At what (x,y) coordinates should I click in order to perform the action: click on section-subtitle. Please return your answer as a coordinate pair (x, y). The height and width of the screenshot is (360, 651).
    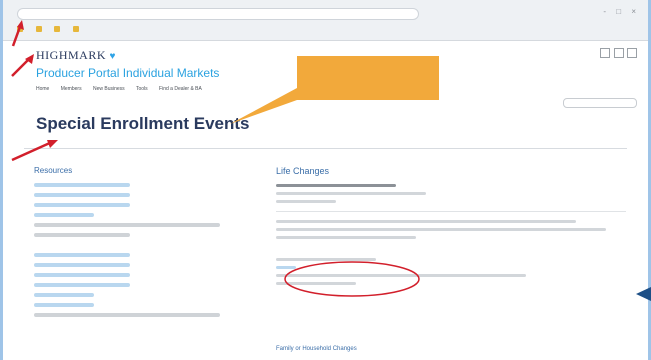
    Looking at the image, I should click on (336, 185).